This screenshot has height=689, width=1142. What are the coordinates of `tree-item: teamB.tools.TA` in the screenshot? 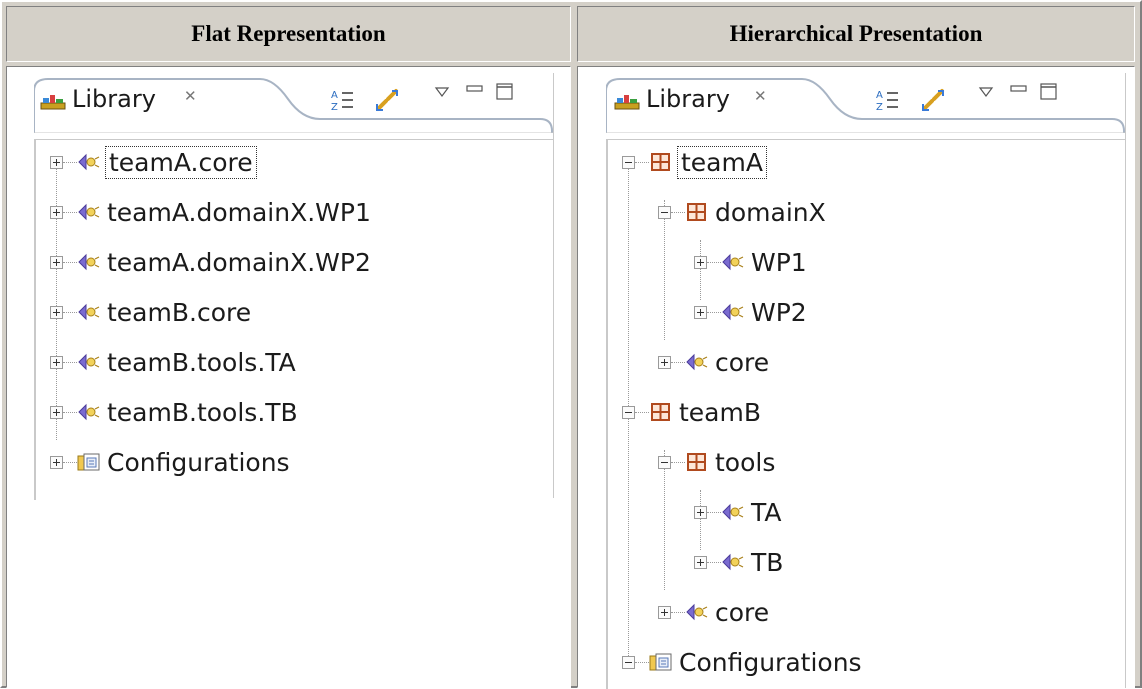 It's located at (173, 362).